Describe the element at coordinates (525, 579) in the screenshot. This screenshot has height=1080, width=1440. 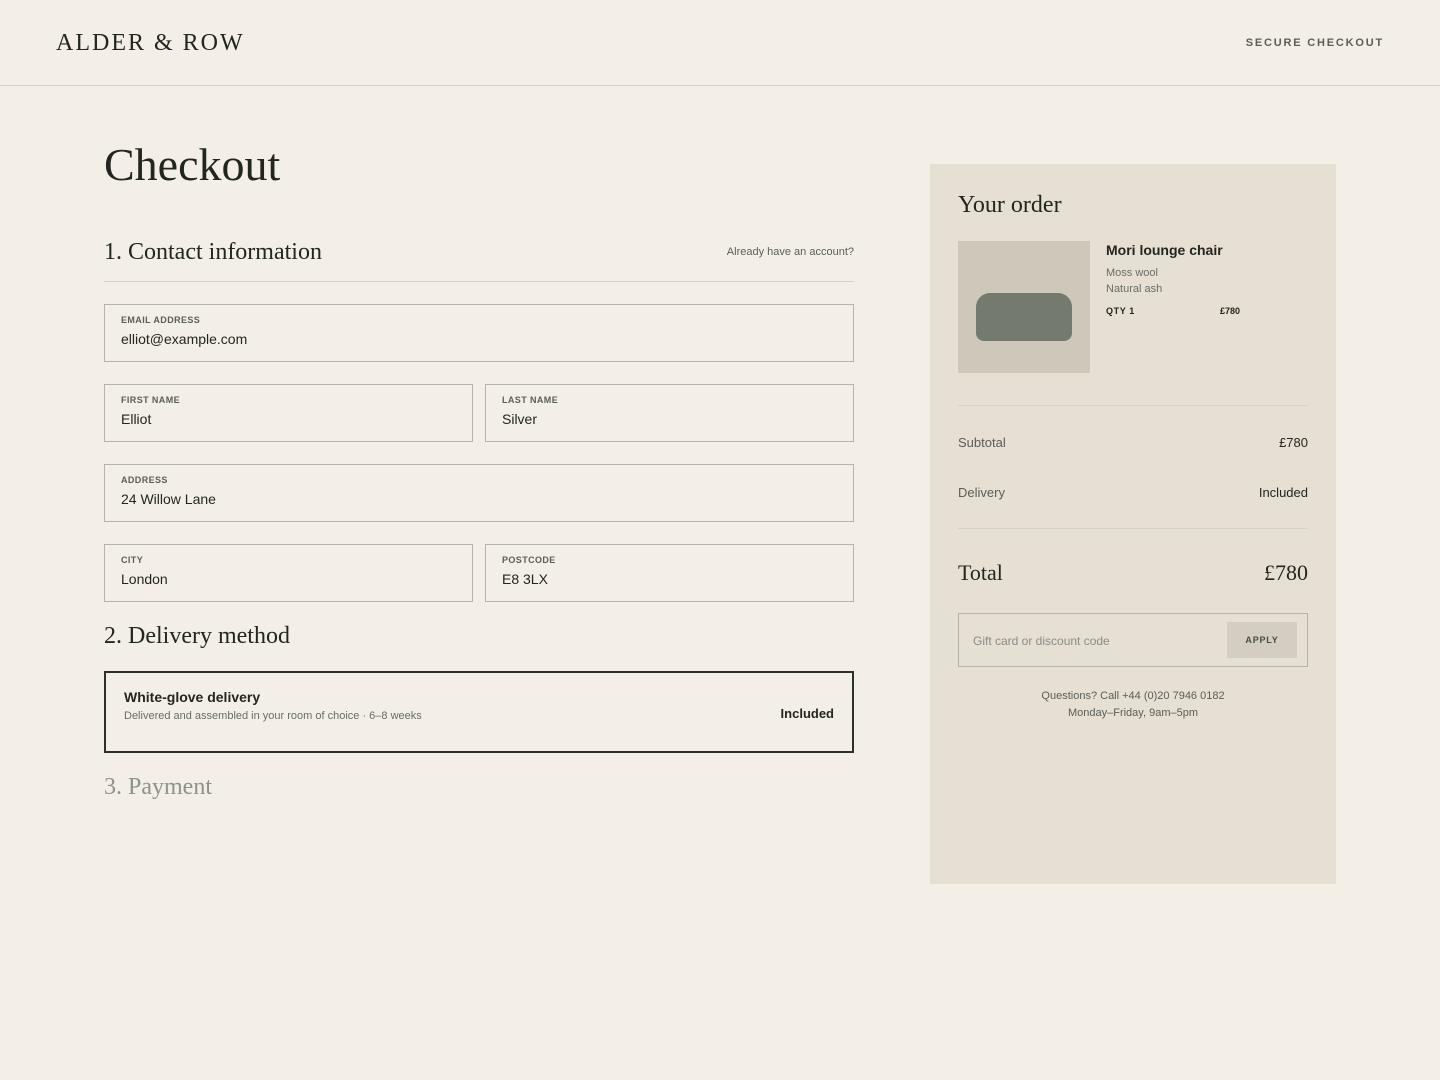
I see `postcode-field-value: E8 3LX` at that location.